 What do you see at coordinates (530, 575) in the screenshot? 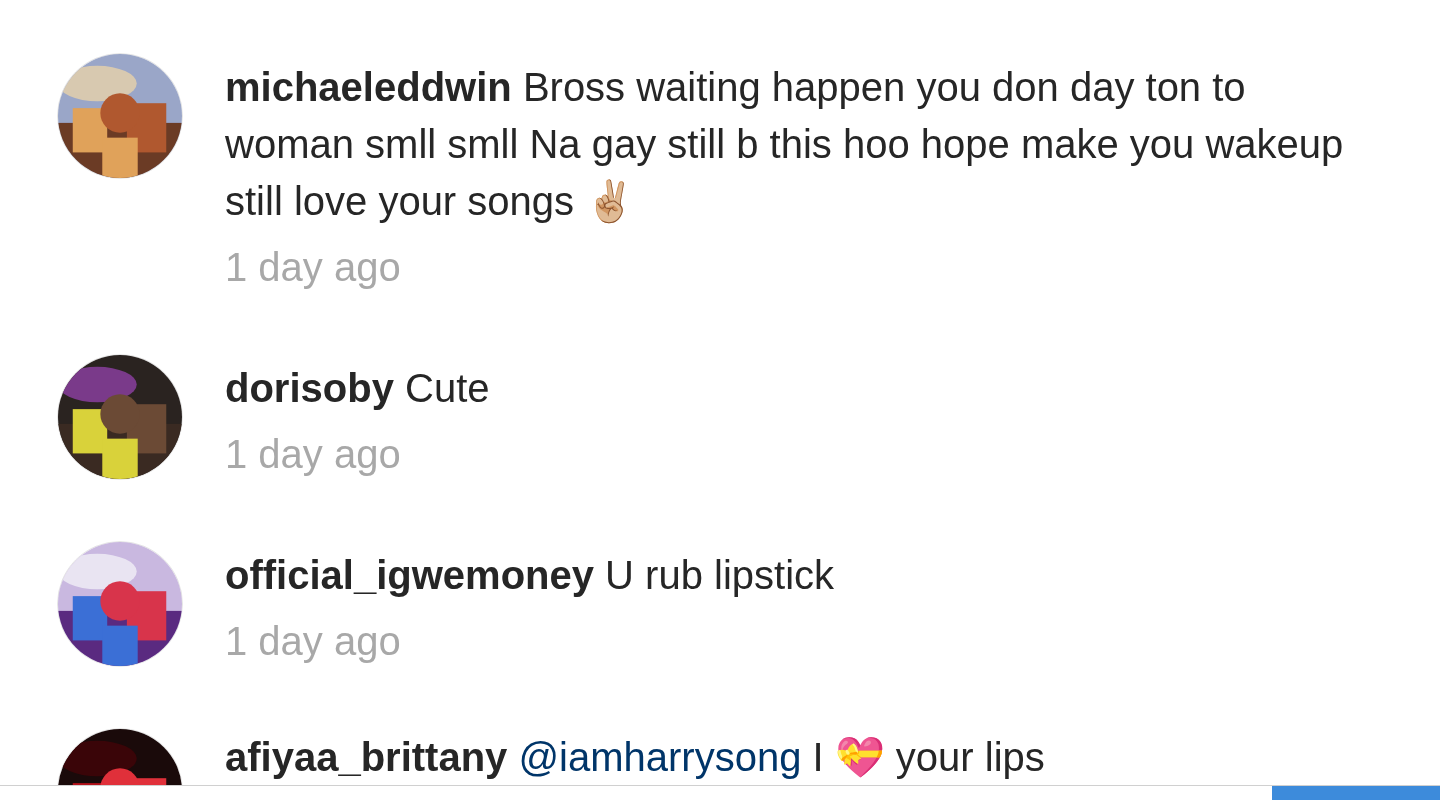
I see `comment-text: official_igwemoney U rub lipstick` at bounding box center [530, 575].